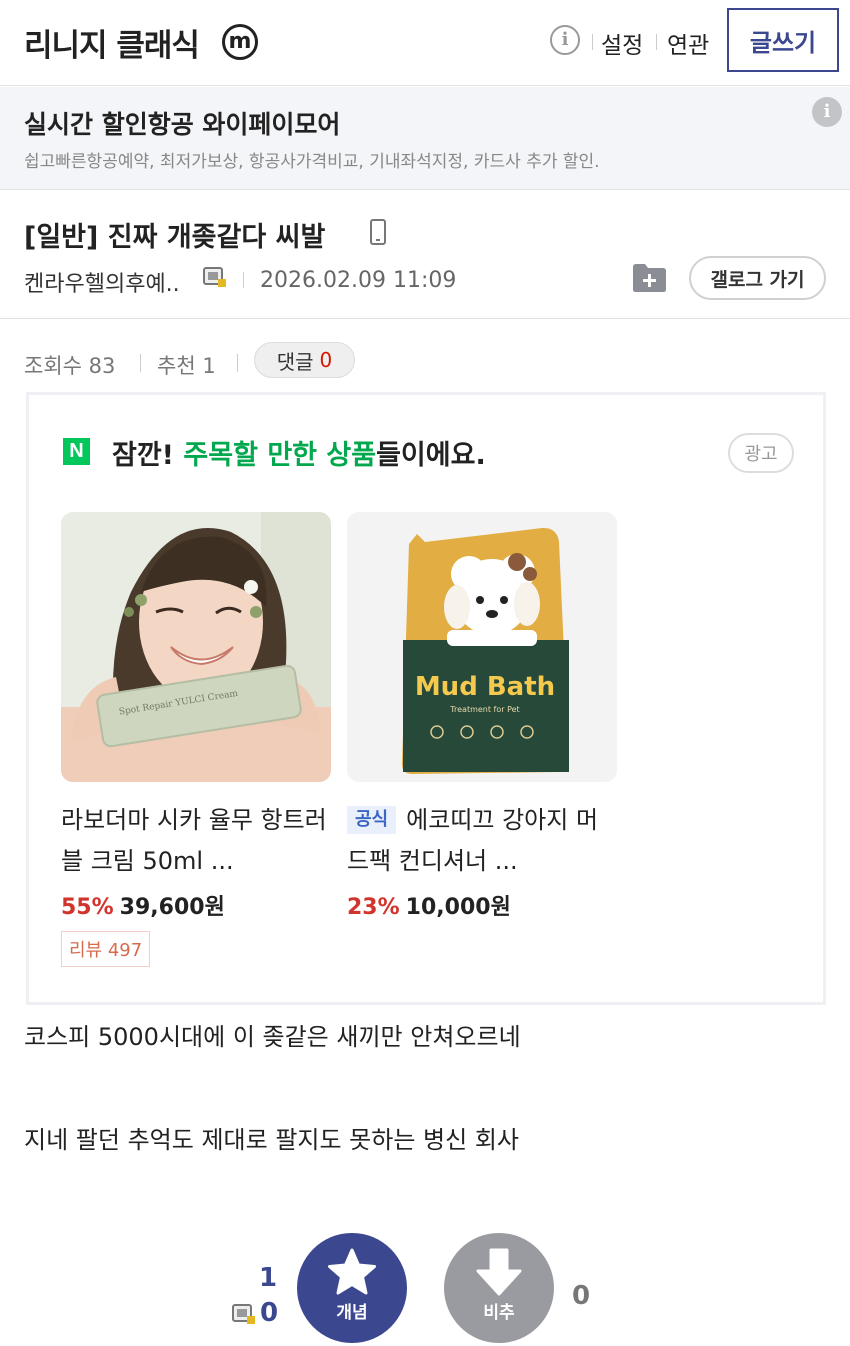  I want to click on mobile-icon, so click(378, 232).